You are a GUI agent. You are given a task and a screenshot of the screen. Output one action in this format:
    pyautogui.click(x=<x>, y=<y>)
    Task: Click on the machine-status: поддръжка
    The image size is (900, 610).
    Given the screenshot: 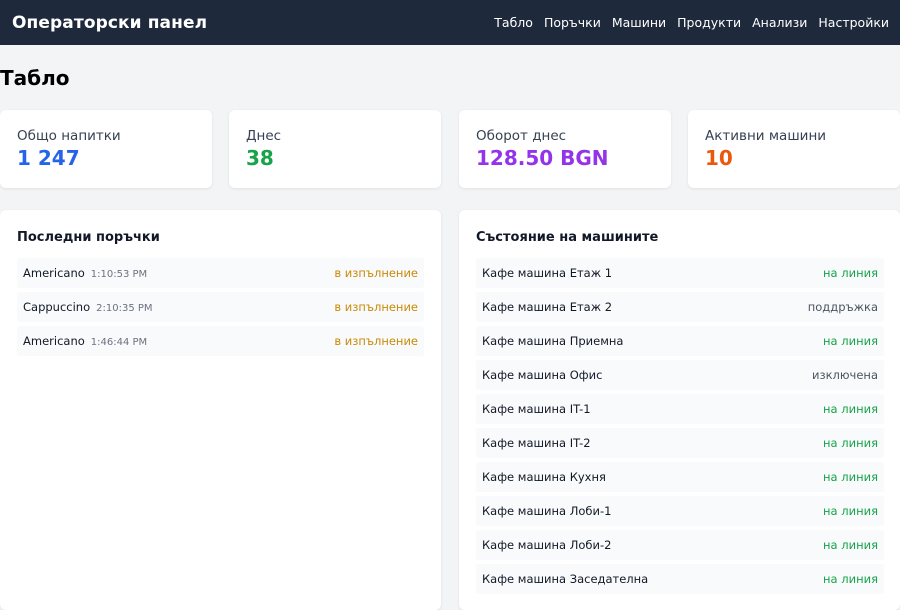 What is the action you would take?
    pyautogui.click(x=842, y=307)
    